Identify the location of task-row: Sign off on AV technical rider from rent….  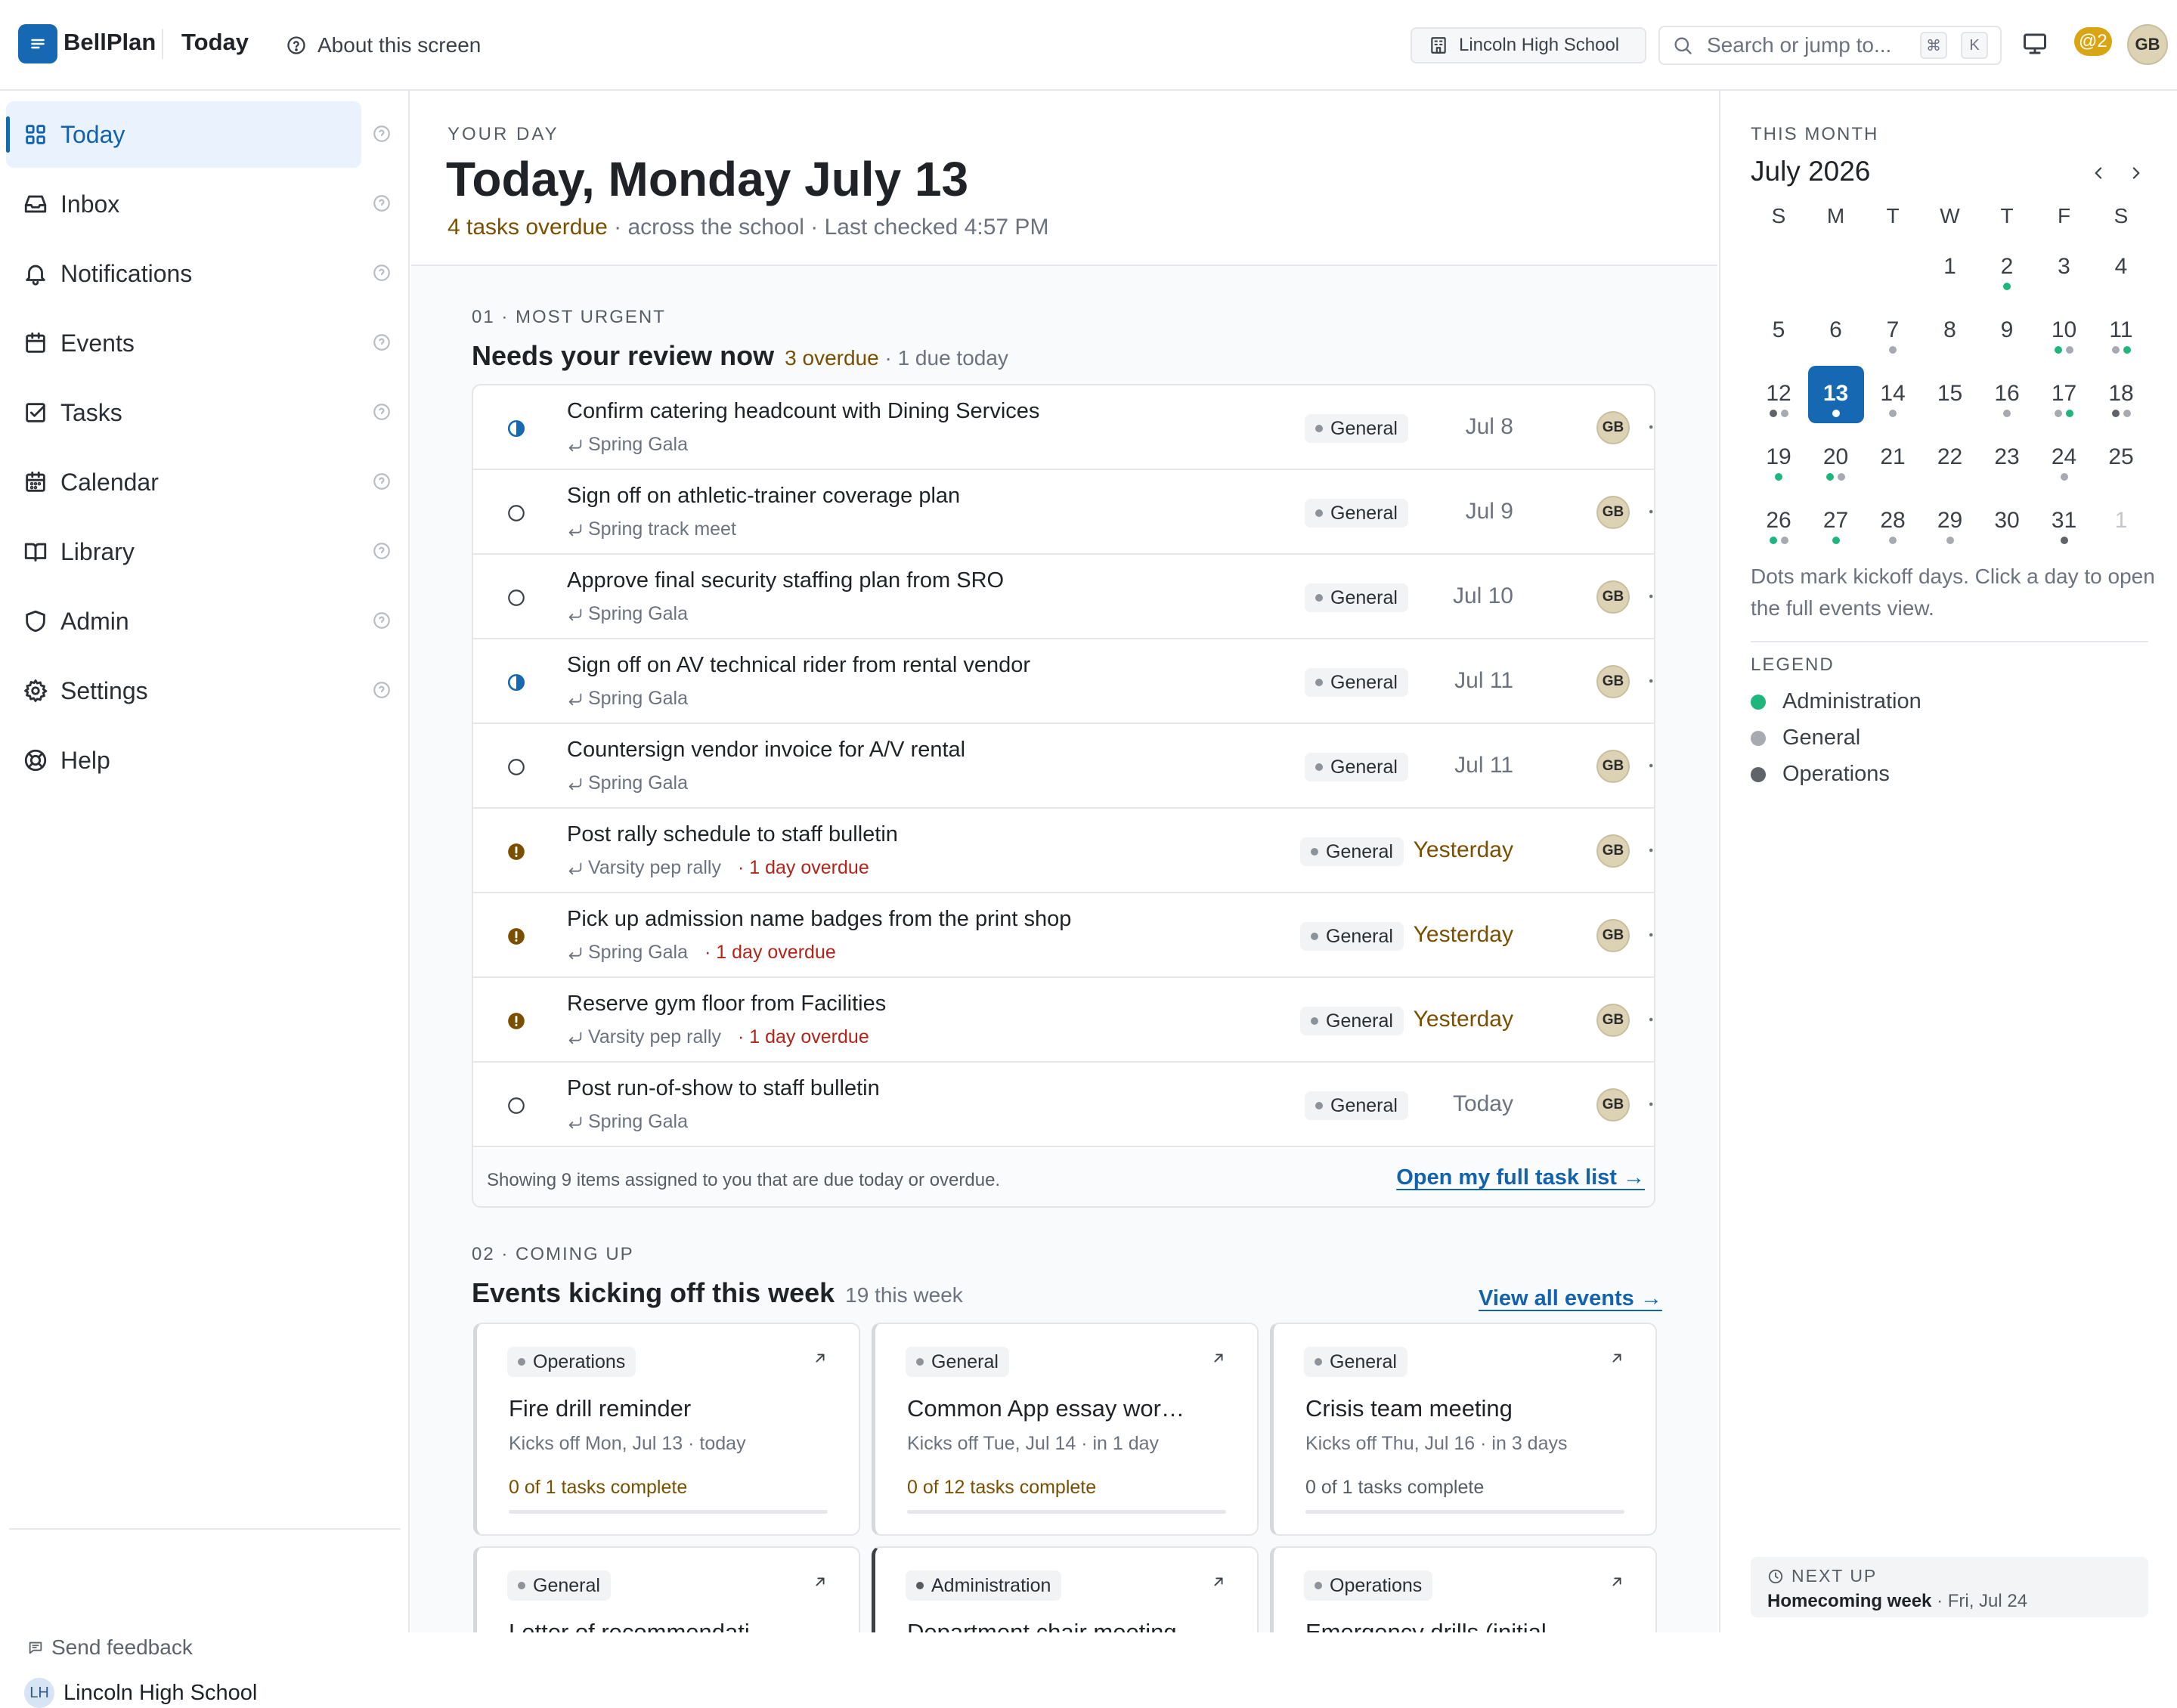
(1063, 681).